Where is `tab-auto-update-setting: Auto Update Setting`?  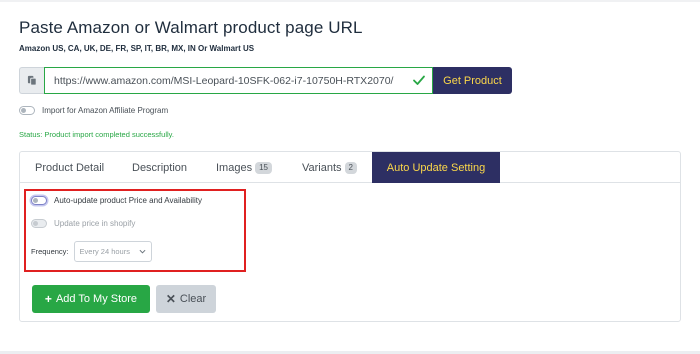 tab-auto-update-setting: Auto Update Setting is located at coordinates (436, 167).